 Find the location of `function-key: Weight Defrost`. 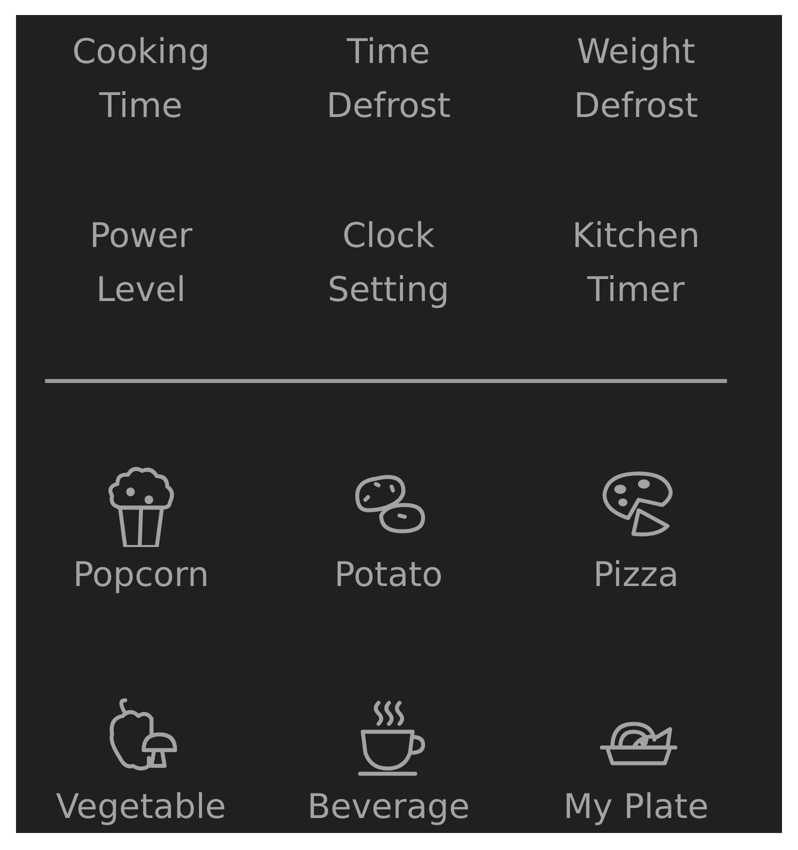

function-key: Weight Defrost is located at coordinates (636, 79).